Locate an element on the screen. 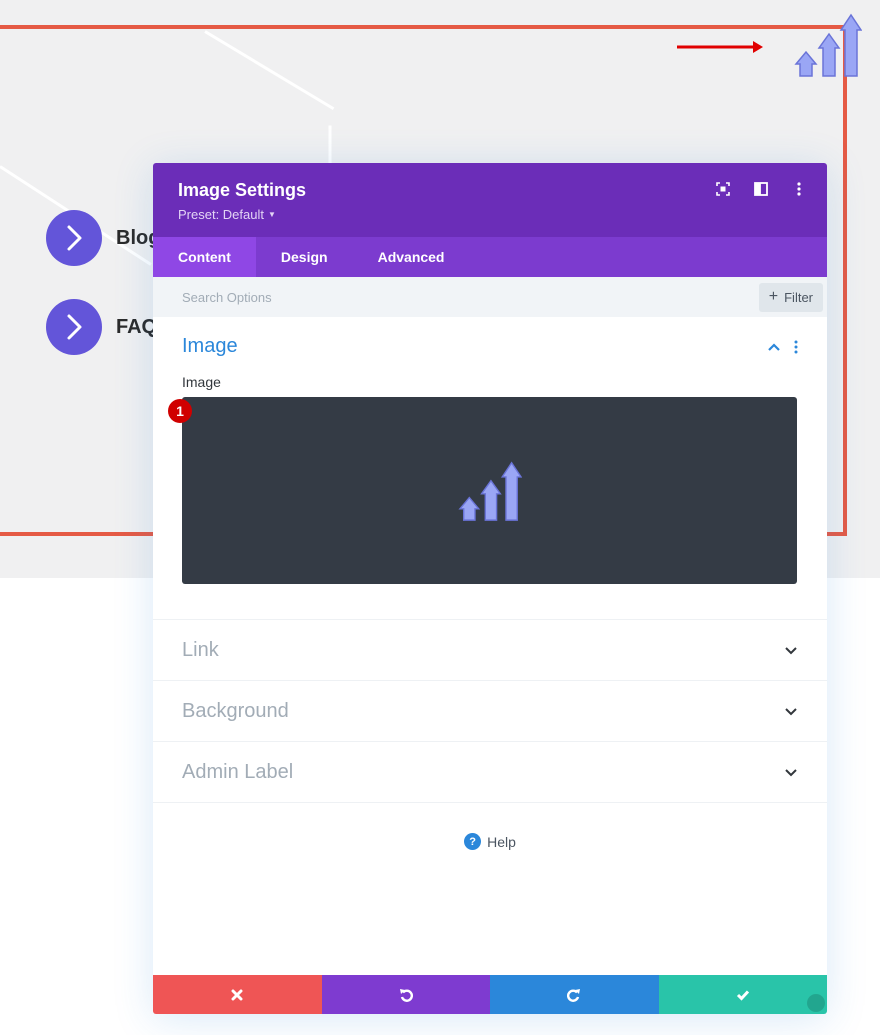 The image size is (880, 1035). section-background: Background is located at coordinates (490, 711).